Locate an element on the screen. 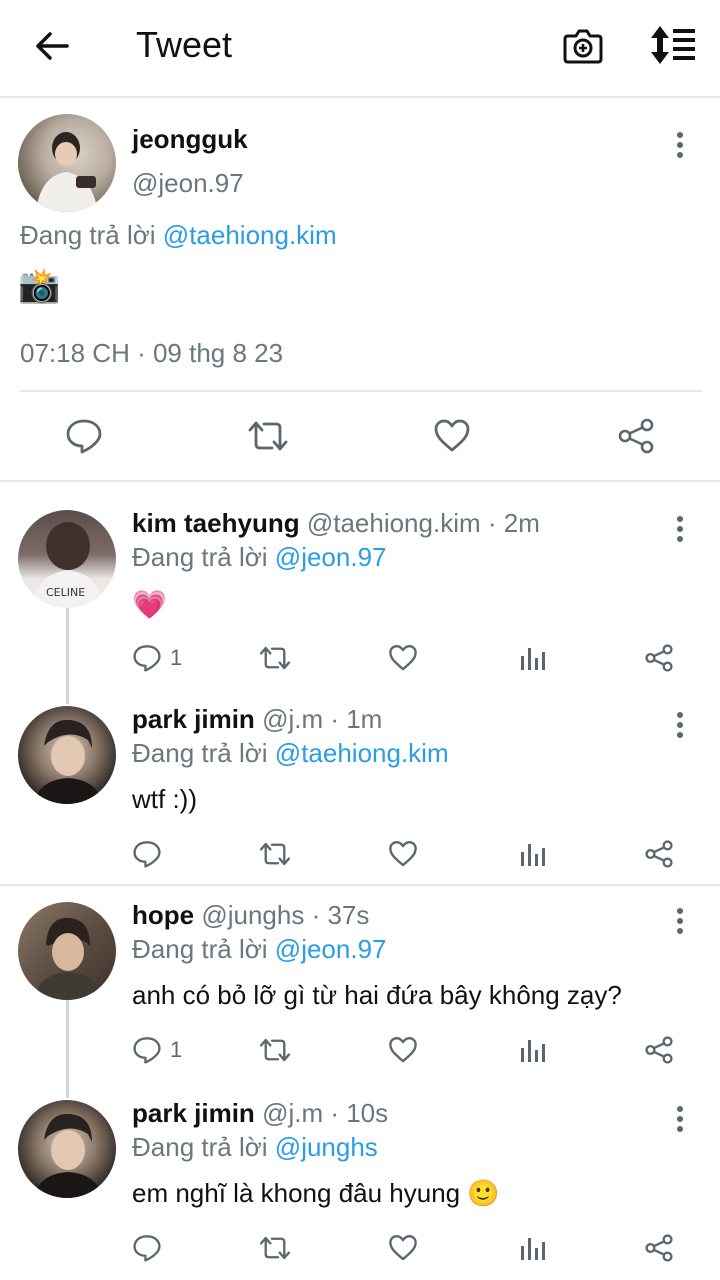 This screenshot has height=1280, width=720. author-meta: @j.m · 10s is located at coordinates (325, 1113).